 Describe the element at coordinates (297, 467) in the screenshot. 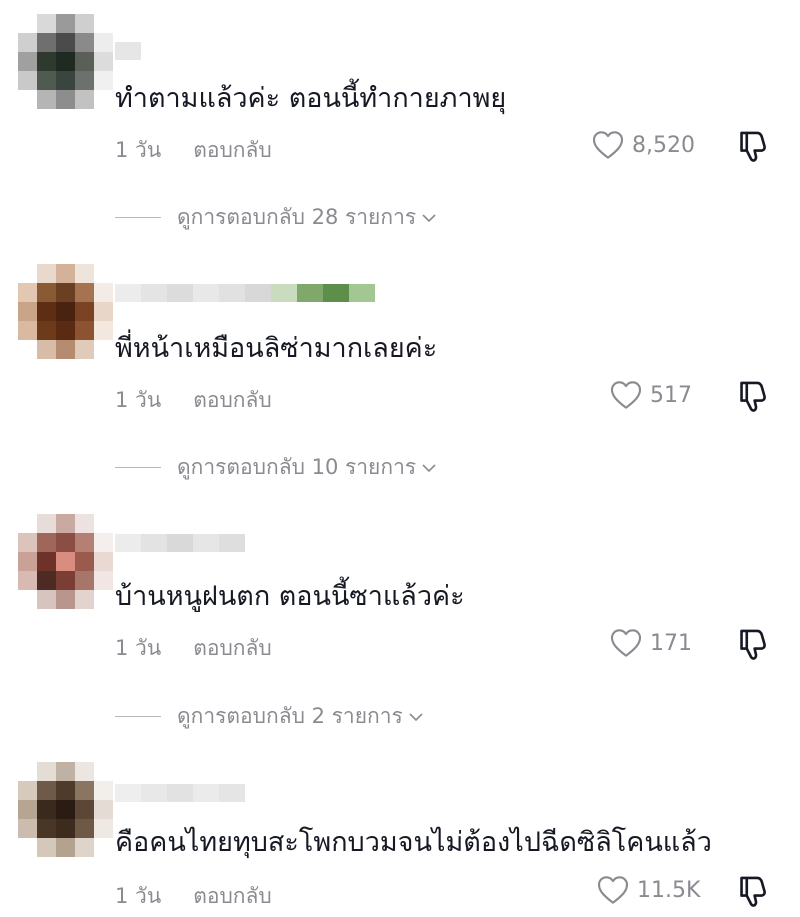

I see `view-replies-label: ดูการตอบกลับ 10 รายการ` at that location.